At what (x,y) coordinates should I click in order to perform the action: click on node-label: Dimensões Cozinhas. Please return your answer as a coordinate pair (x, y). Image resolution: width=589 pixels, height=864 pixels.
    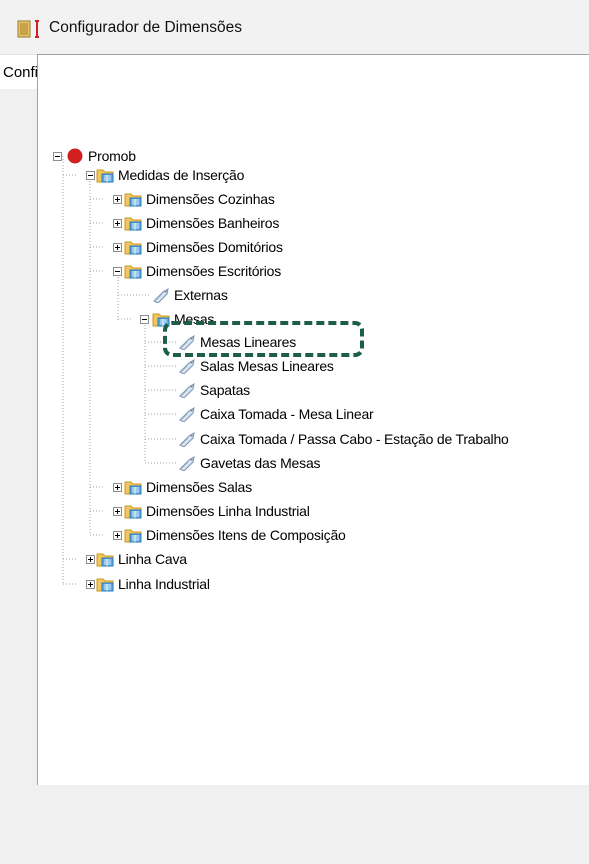
    Looking at the image, I should click on (210, 199).